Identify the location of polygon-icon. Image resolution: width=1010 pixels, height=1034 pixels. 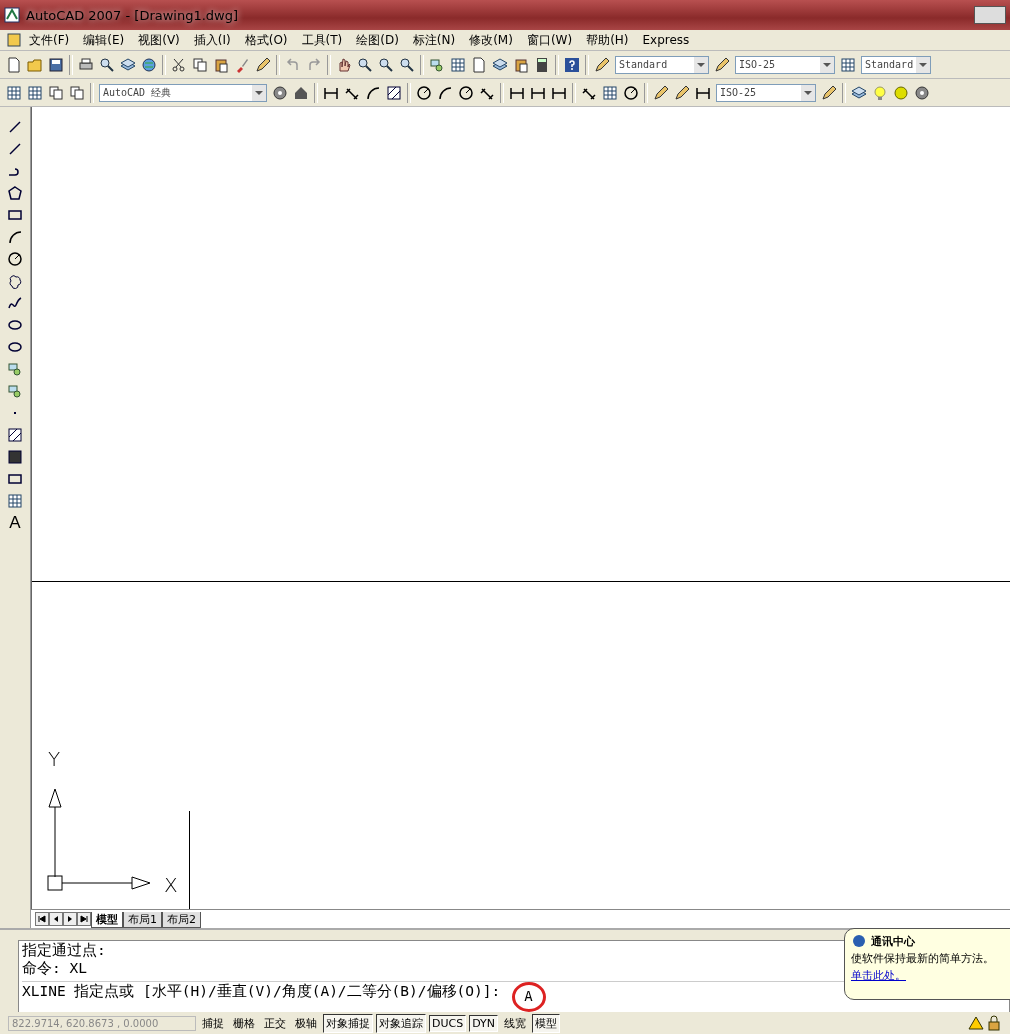
(15, 193).